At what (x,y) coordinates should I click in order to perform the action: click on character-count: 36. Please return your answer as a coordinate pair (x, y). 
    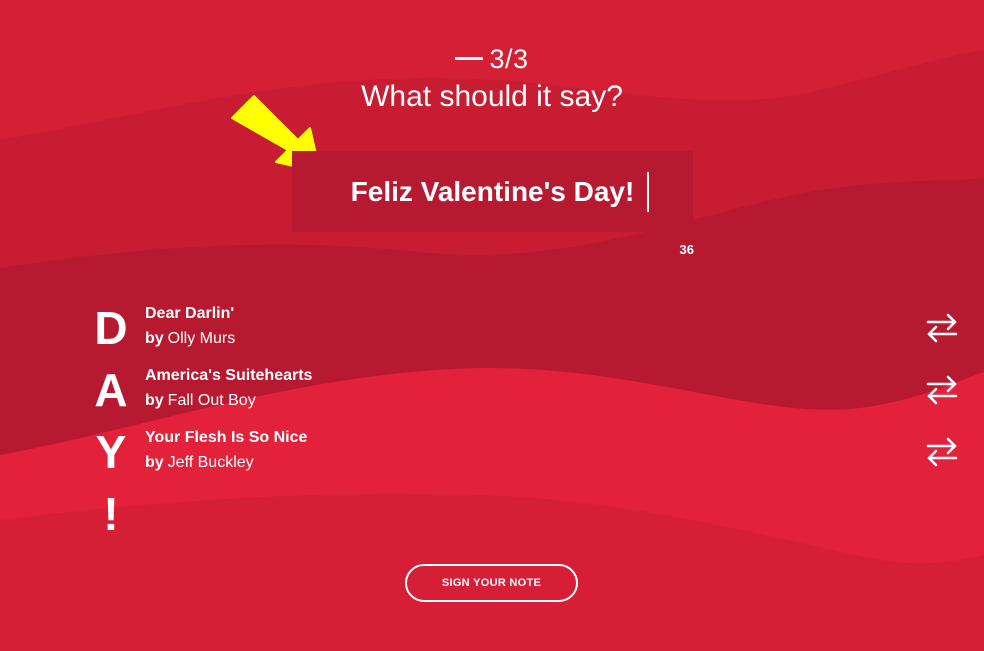
    Looking at the image, I should click on (686, 249).